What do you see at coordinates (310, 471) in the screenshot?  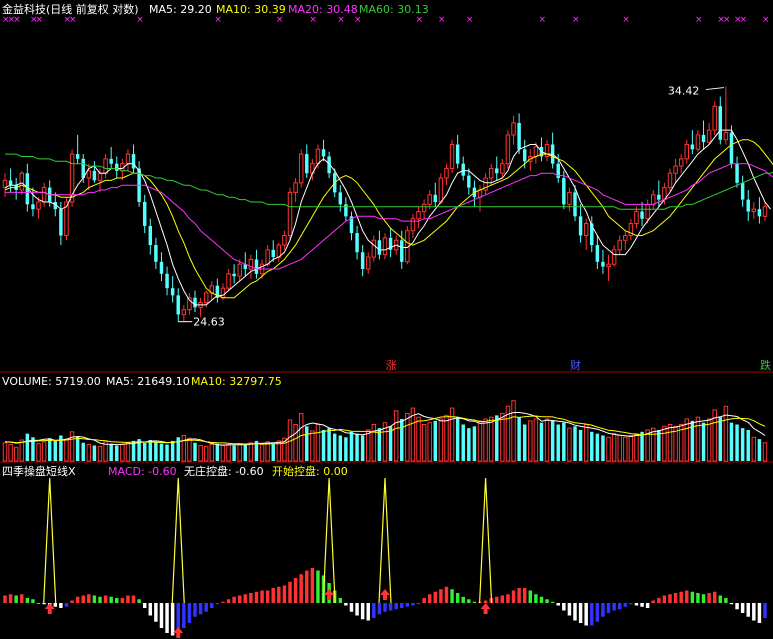 I see `kaishi-label: 开始控盘: 0.00` at bounding box center [310, 471].